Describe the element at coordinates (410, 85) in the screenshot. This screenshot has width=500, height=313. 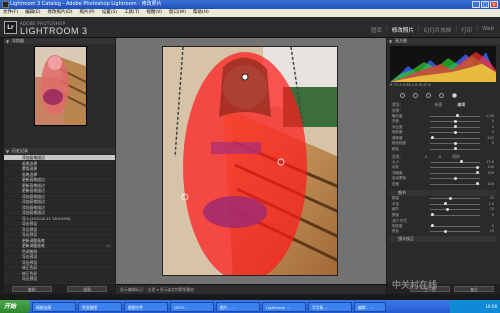
I see `histogram-readout: R 72.3 G 68.1 B 61.8 %` at that location.